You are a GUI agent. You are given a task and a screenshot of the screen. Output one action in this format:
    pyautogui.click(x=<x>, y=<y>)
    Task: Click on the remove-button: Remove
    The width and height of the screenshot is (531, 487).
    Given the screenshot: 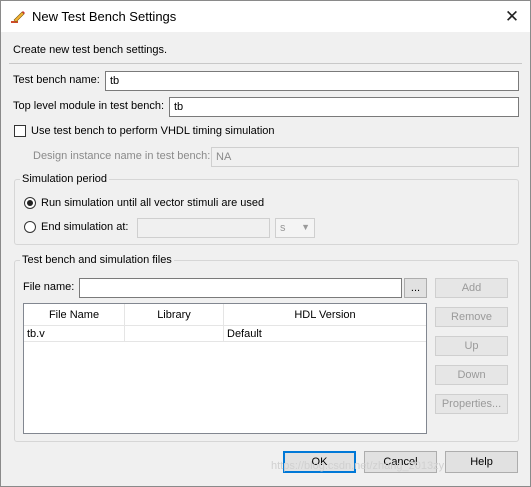 What is the action you would take?
    pyautogui.click(x=471, y=317)
    